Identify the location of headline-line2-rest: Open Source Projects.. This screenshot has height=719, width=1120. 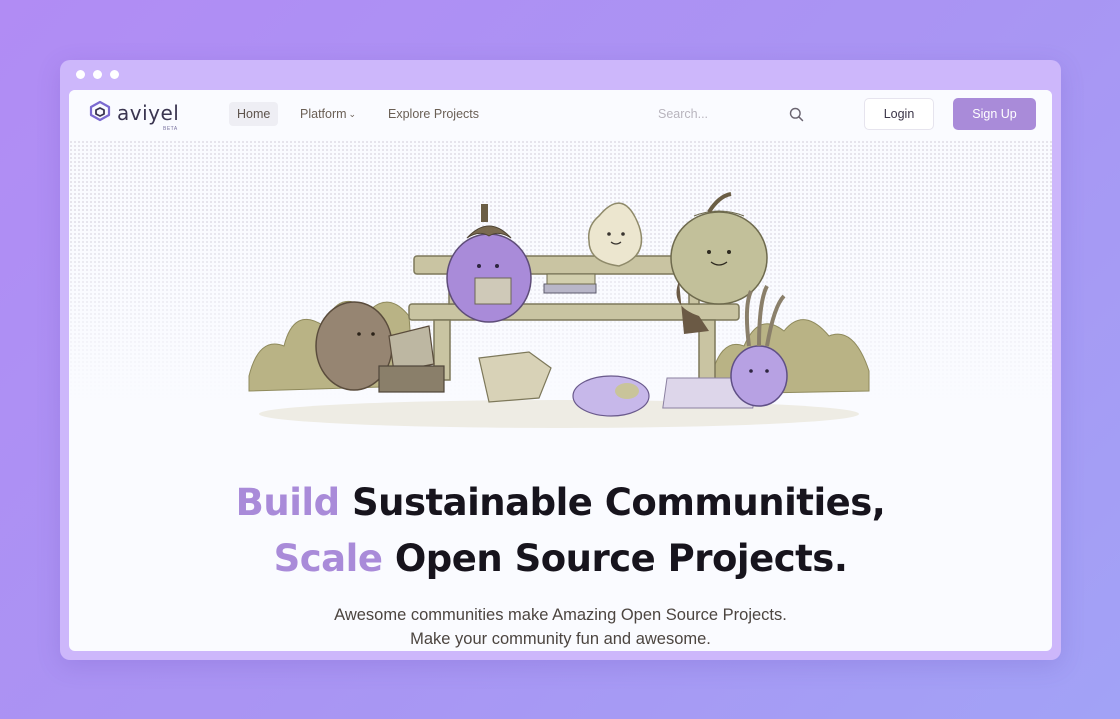
(621, 558).